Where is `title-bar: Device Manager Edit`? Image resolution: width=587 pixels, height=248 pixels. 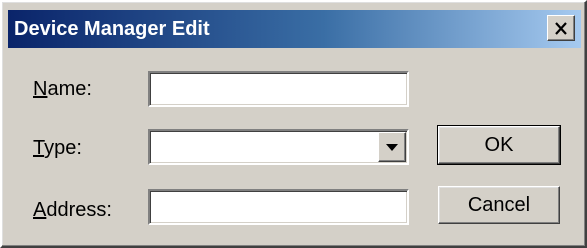
title-bar: Device Manager Edit is located at coordinates (294, 29).